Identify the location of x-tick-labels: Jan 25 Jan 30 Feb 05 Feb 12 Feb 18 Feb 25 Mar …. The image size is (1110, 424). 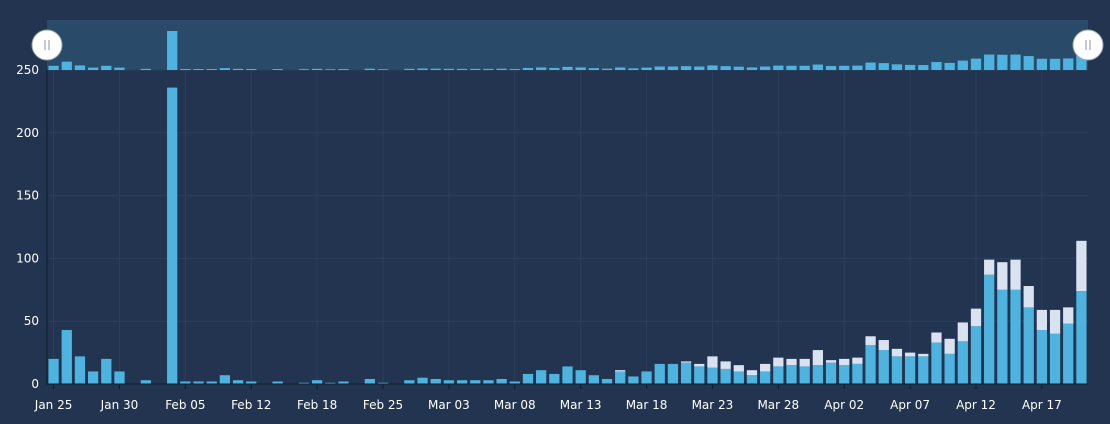
(548, 398).